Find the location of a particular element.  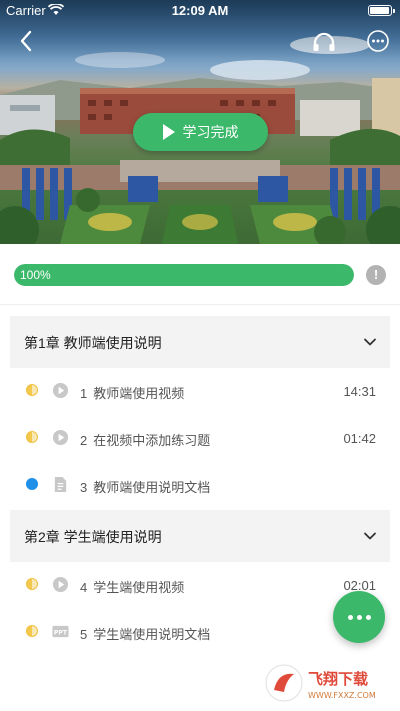

divider is located at coordinates (200, 304).